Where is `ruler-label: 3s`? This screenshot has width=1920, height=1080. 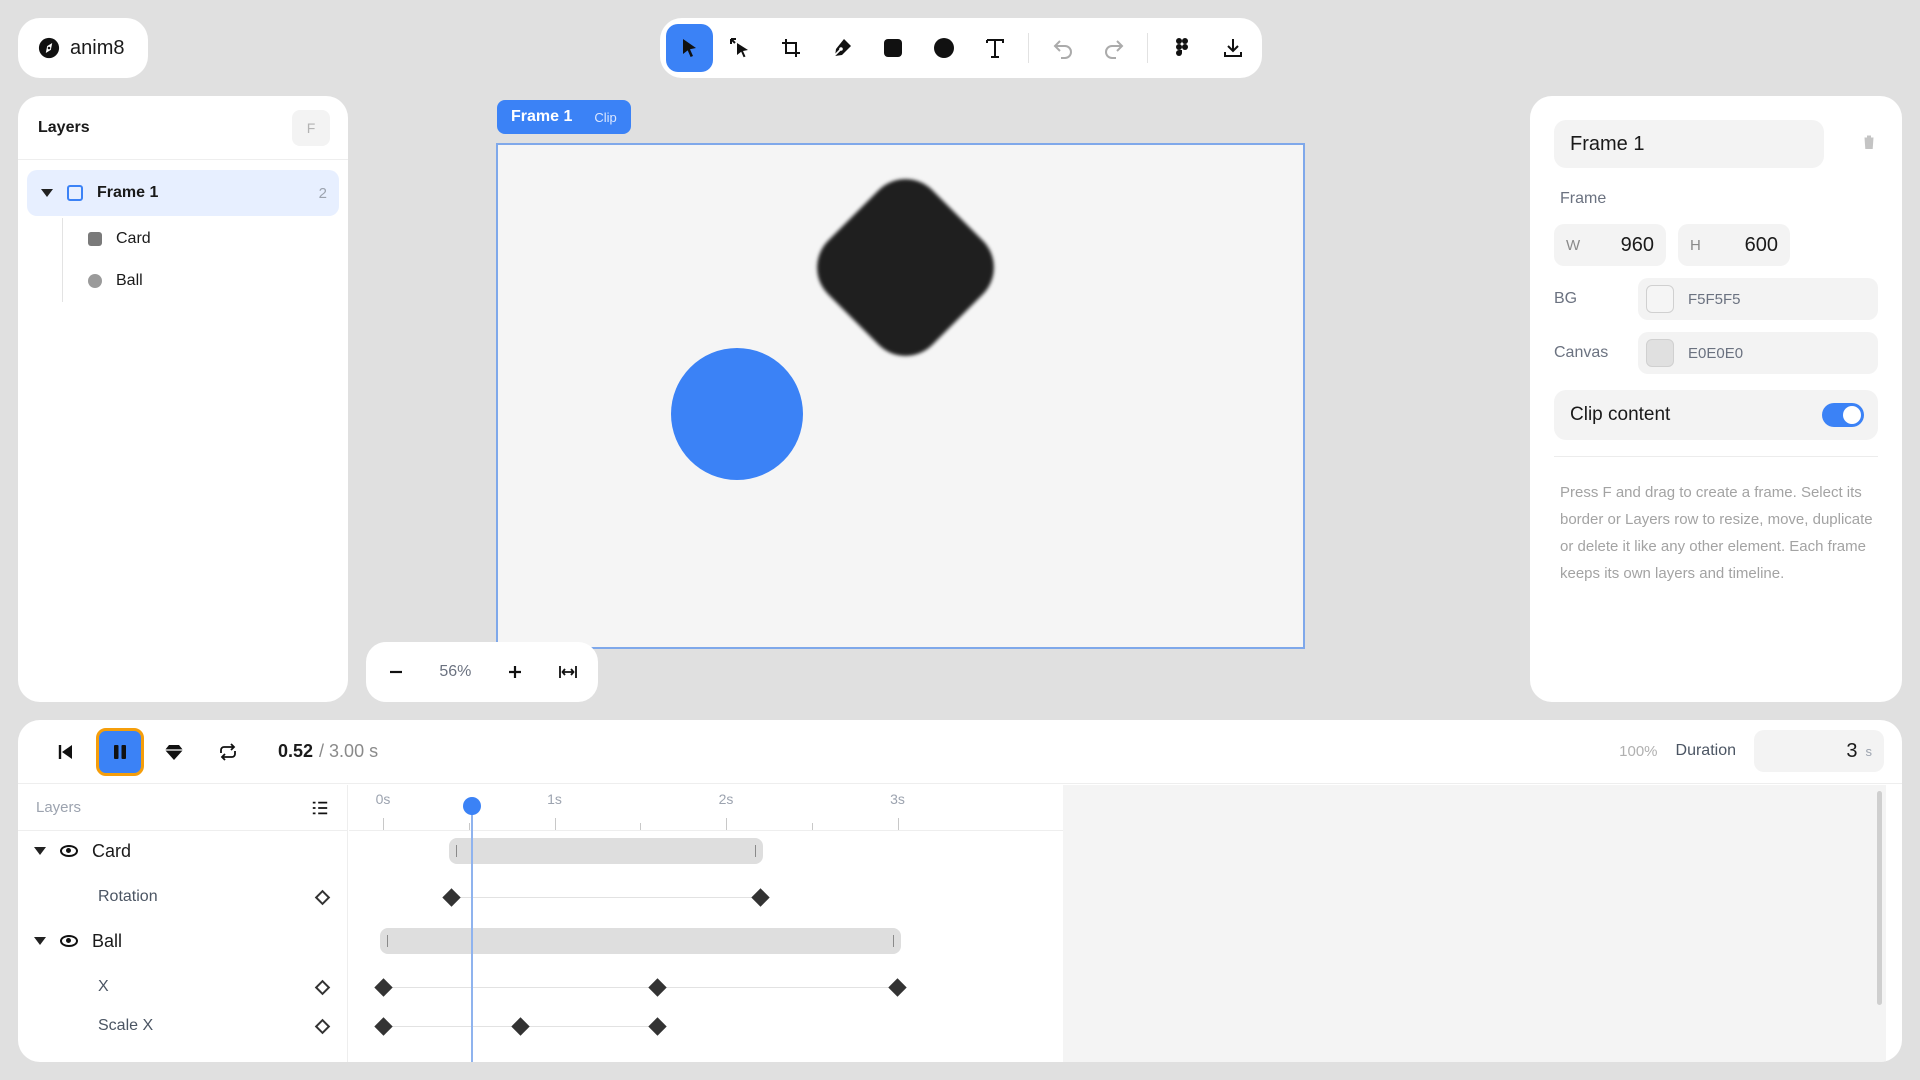 ruler-label: 3s is located at coordinates (897, 799).